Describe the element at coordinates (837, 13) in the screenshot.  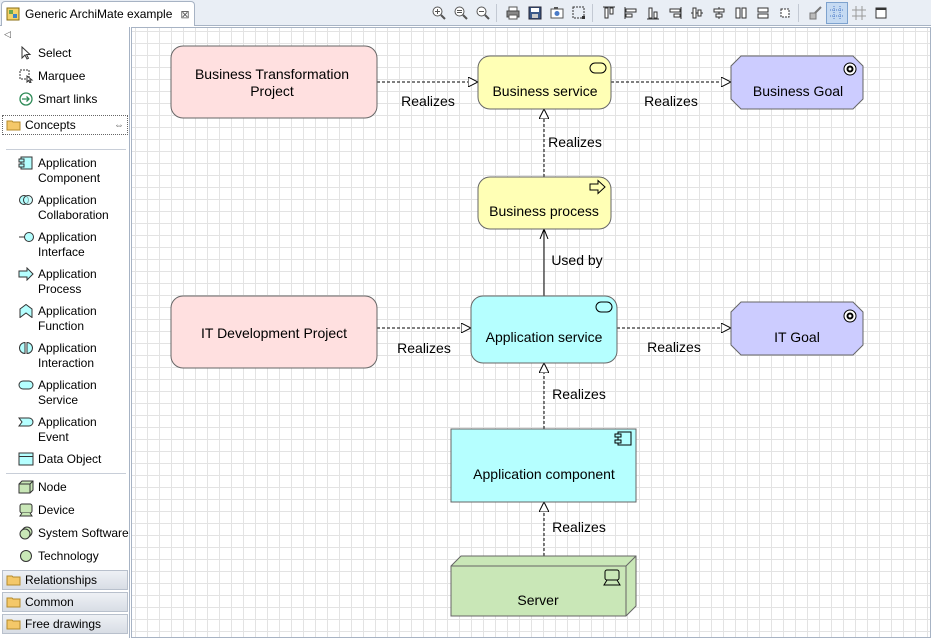
I see `grid-icon` at that location.